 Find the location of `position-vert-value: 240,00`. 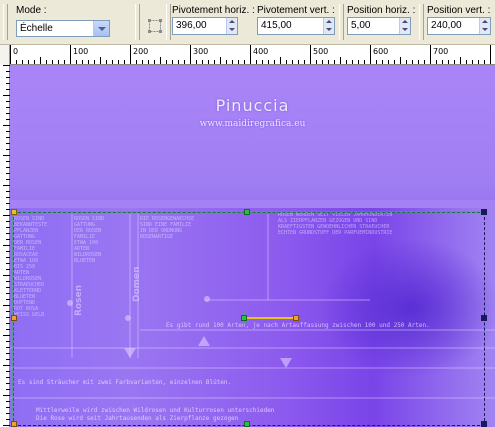

position-vert-value: 240,00 is located at coordinates (446, 25).